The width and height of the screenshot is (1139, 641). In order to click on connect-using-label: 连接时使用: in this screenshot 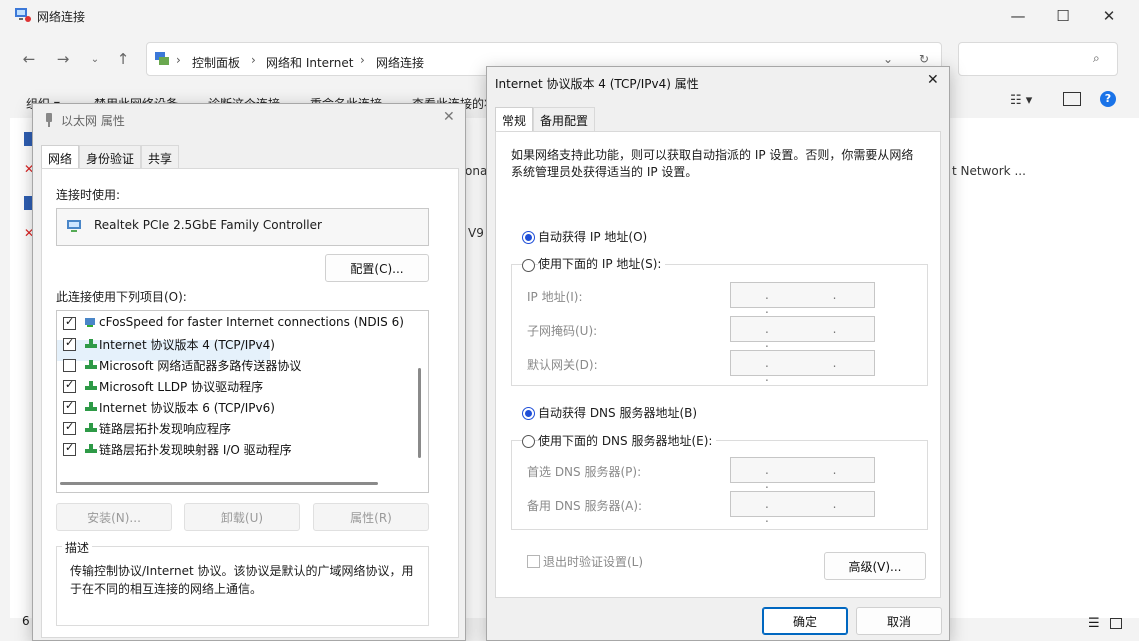, I will do `click(88, 195)`.